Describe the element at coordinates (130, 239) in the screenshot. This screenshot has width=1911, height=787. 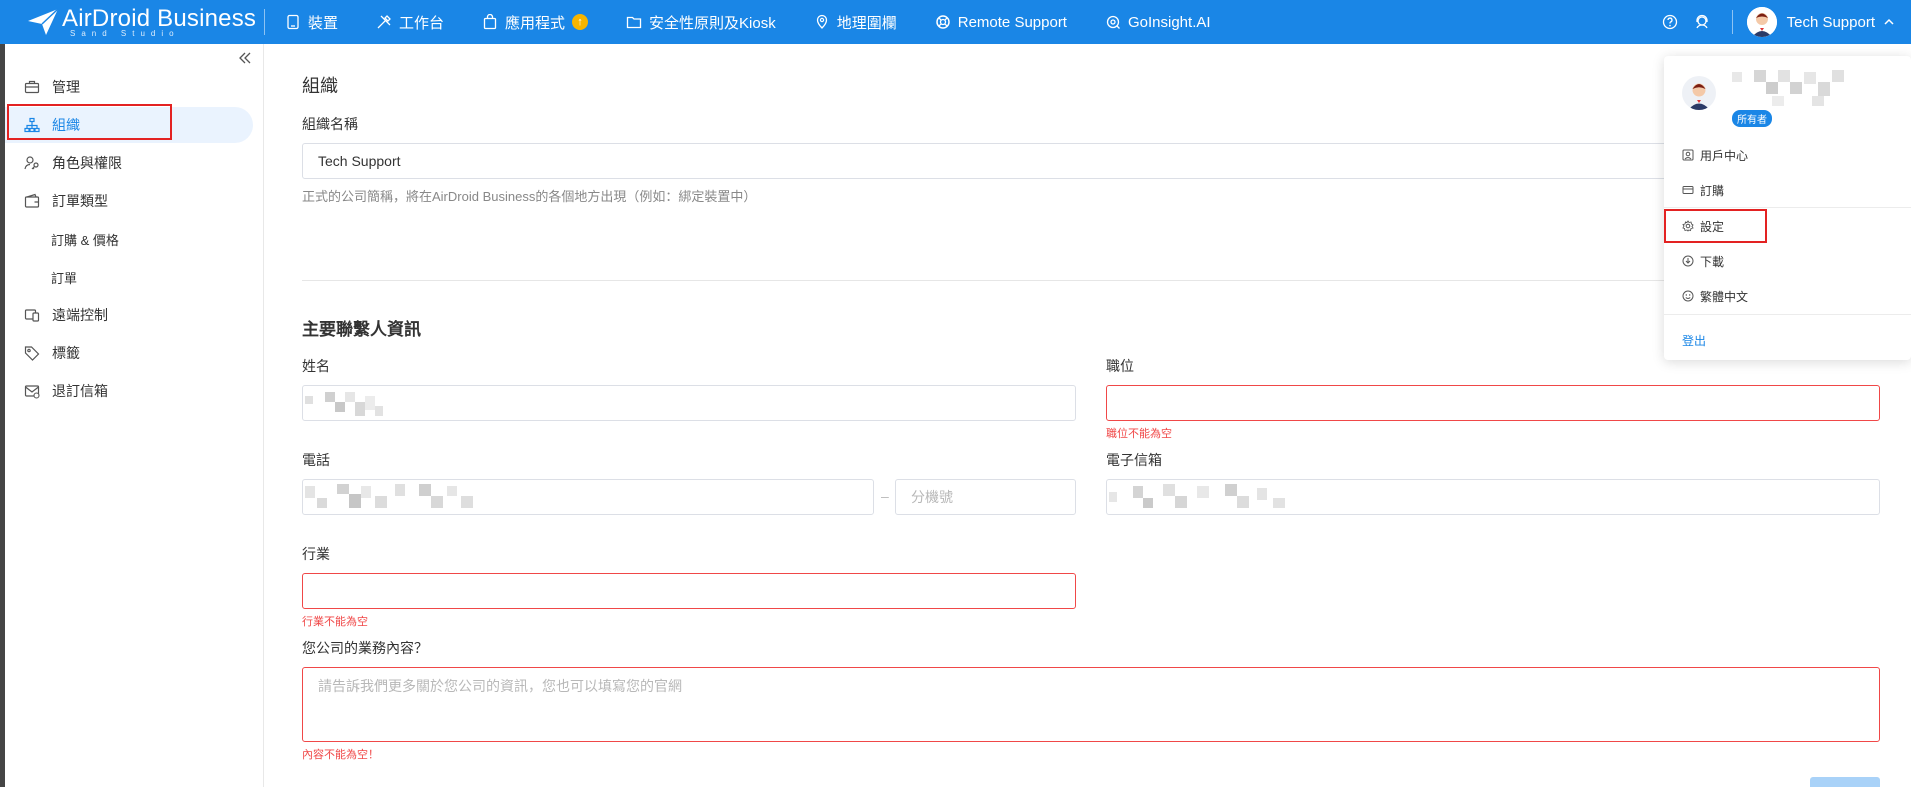
I see `sidebar-item-subscription-pricing: 訂購 & 價格` at that location.